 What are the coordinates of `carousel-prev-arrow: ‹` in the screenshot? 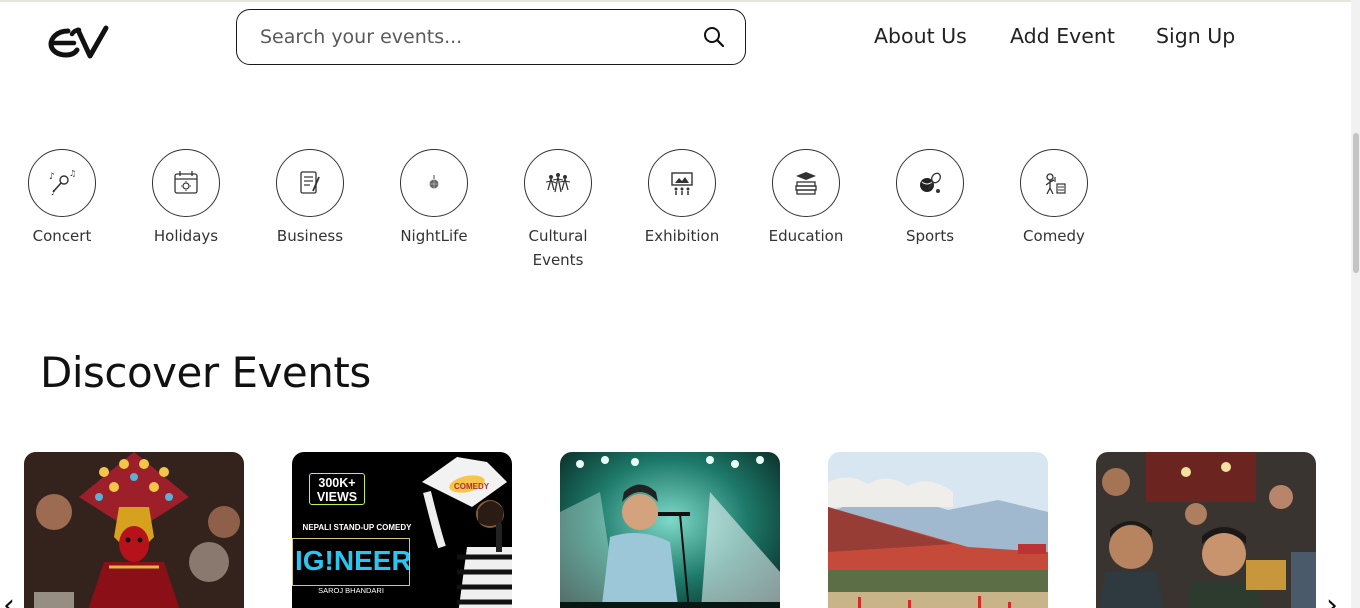 It's located at (9, 598).